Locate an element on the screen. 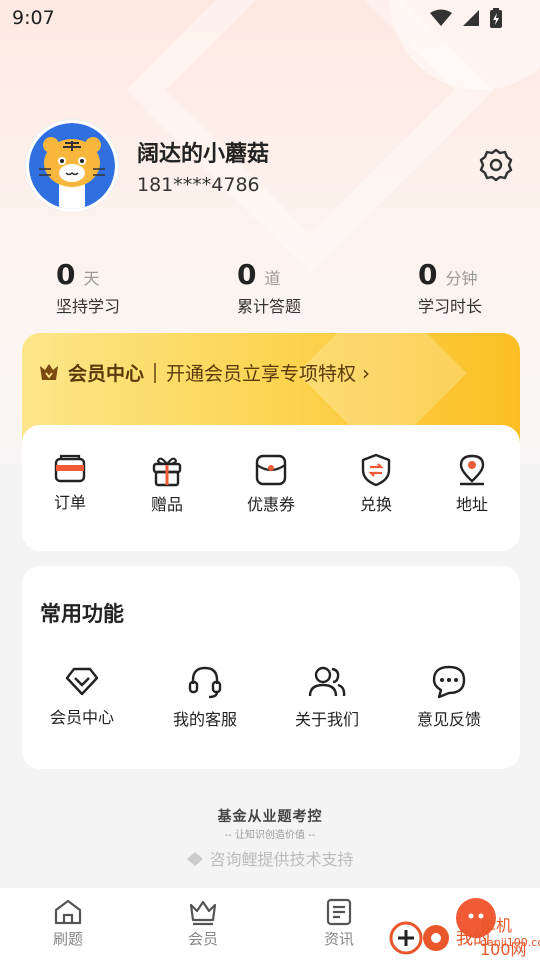 This screenshot has width=540, height=960. news-icon is located at coordinates (339, 912).